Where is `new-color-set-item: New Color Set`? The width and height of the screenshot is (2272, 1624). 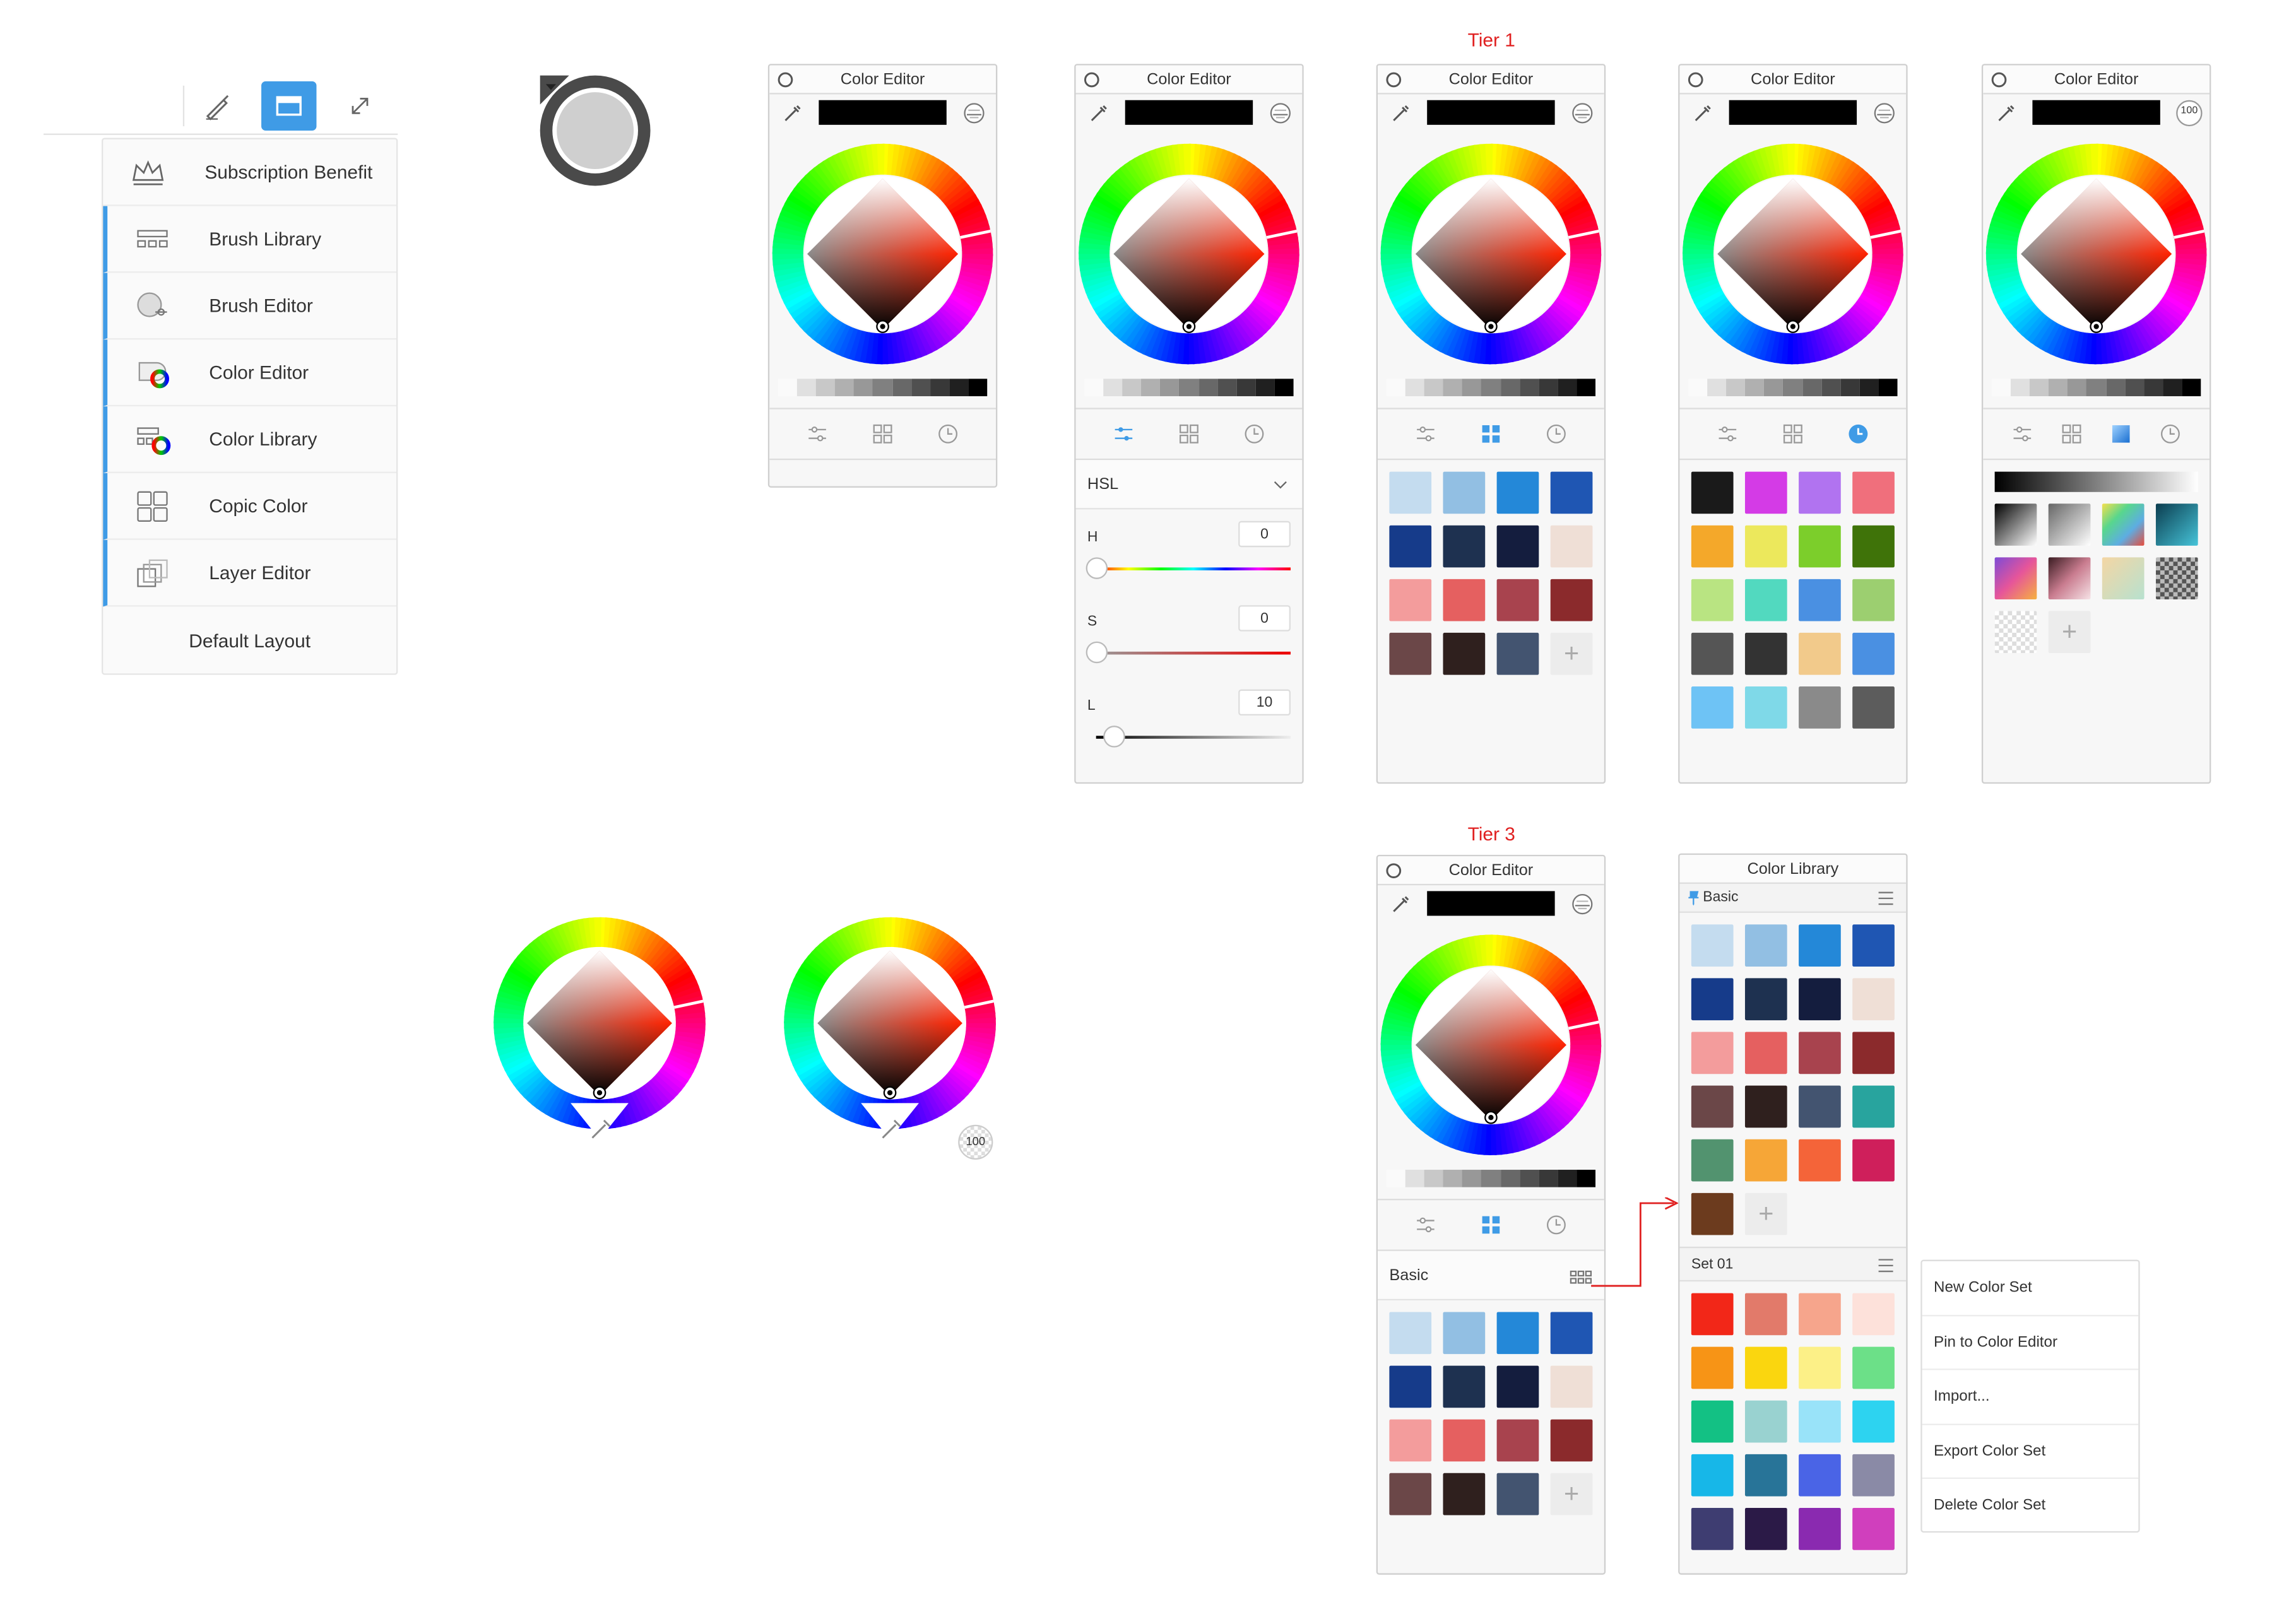
new-color-set-item: New Color Set is located at coordinates (2030, 1288).